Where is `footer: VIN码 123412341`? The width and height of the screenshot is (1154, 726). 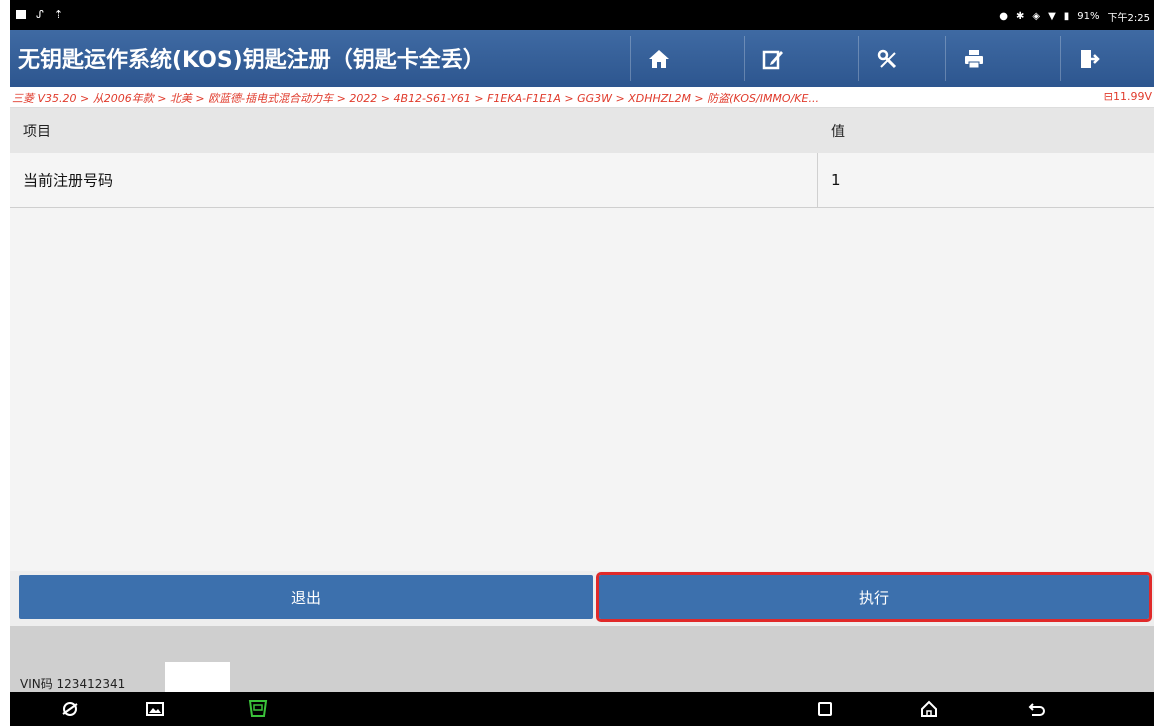
footer: VIN码 123412341 is located at coordinates (582, 659).